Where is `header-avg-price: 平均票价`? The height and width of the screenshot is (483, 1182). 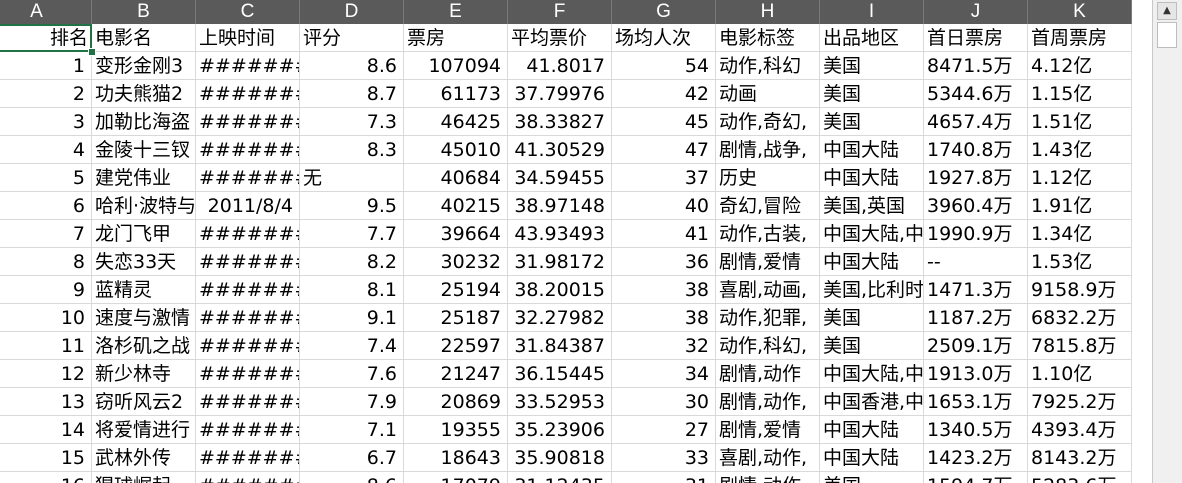 header-avg-price: 平均票价 is located at coordinates (560, 38).